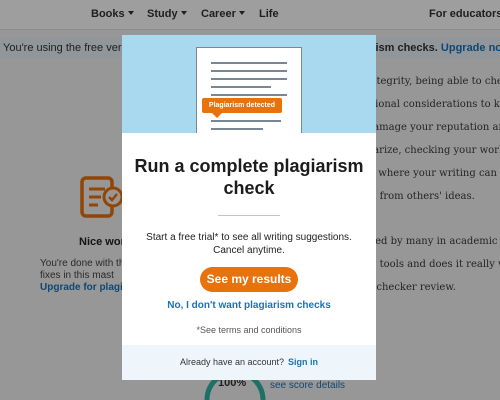 This screenshot has width=500, height=400. I want to click on sign-in-link: Sign in, so click(303, 362).